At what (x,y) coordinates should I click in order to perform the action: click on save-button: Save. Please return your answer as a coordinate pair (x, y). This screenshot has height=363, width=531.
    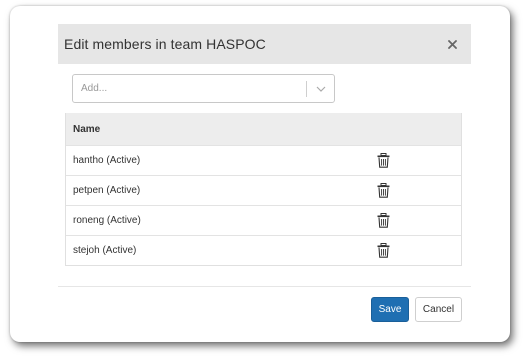
    Looking at the image, I should click on (390, 309).